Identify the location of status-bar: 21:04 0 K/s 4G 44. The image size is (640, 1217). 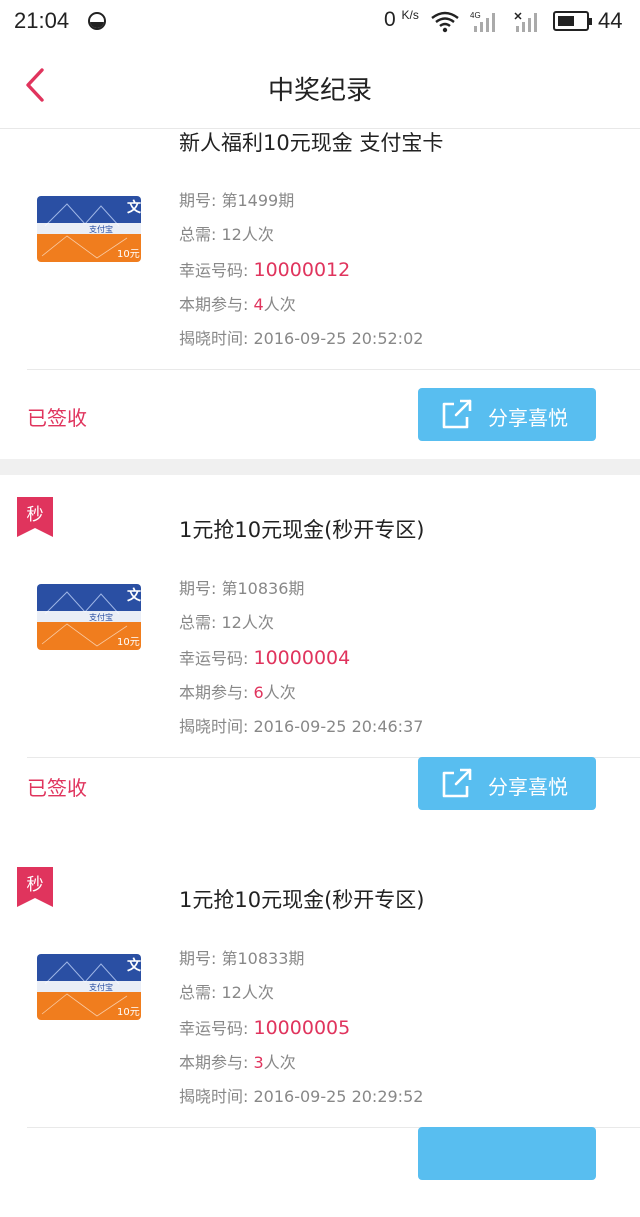
(320, 22).